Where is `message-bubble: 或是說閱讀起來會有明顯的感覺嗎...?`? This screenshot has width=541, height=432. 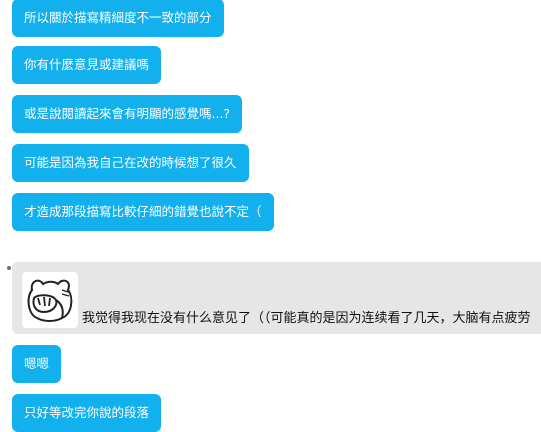
message-bubble: 或是說閱讀起來會有明顯的感覺嗎...? is located at coordinates (127, 114).